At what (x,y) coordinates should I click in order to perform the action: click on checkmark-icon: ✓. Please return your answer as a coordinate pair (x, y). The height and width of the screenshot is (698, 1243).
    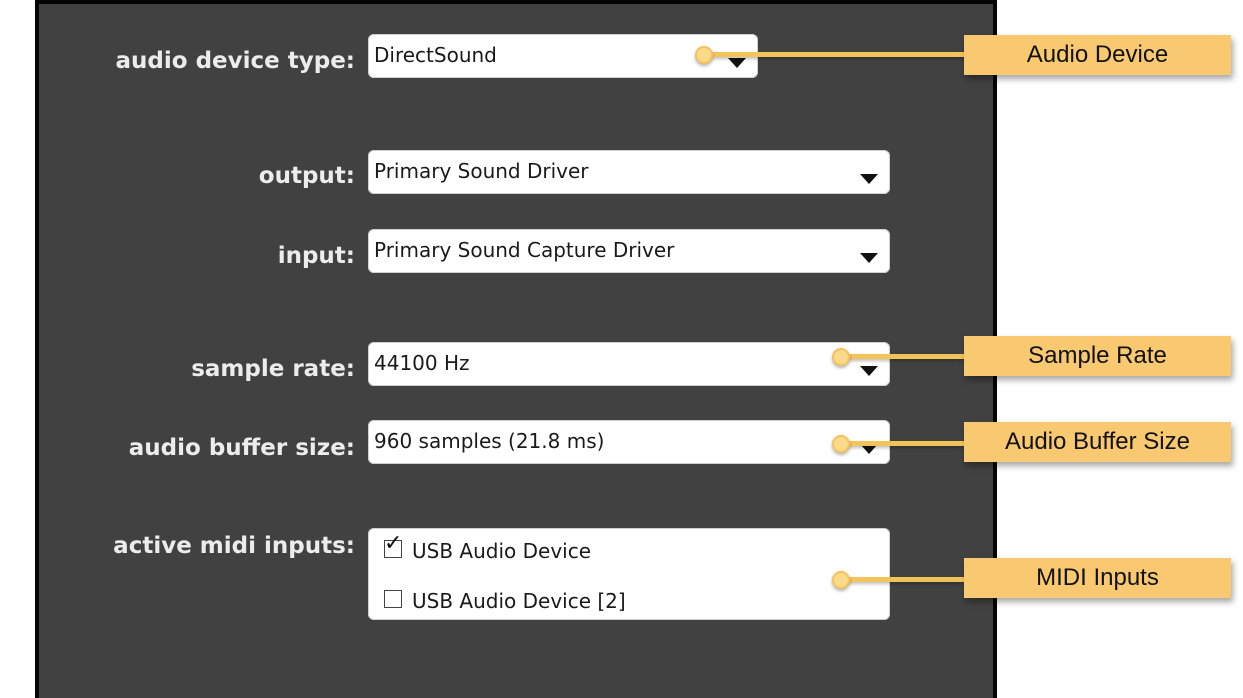
    Looking at the image, I should click on (393, 543).